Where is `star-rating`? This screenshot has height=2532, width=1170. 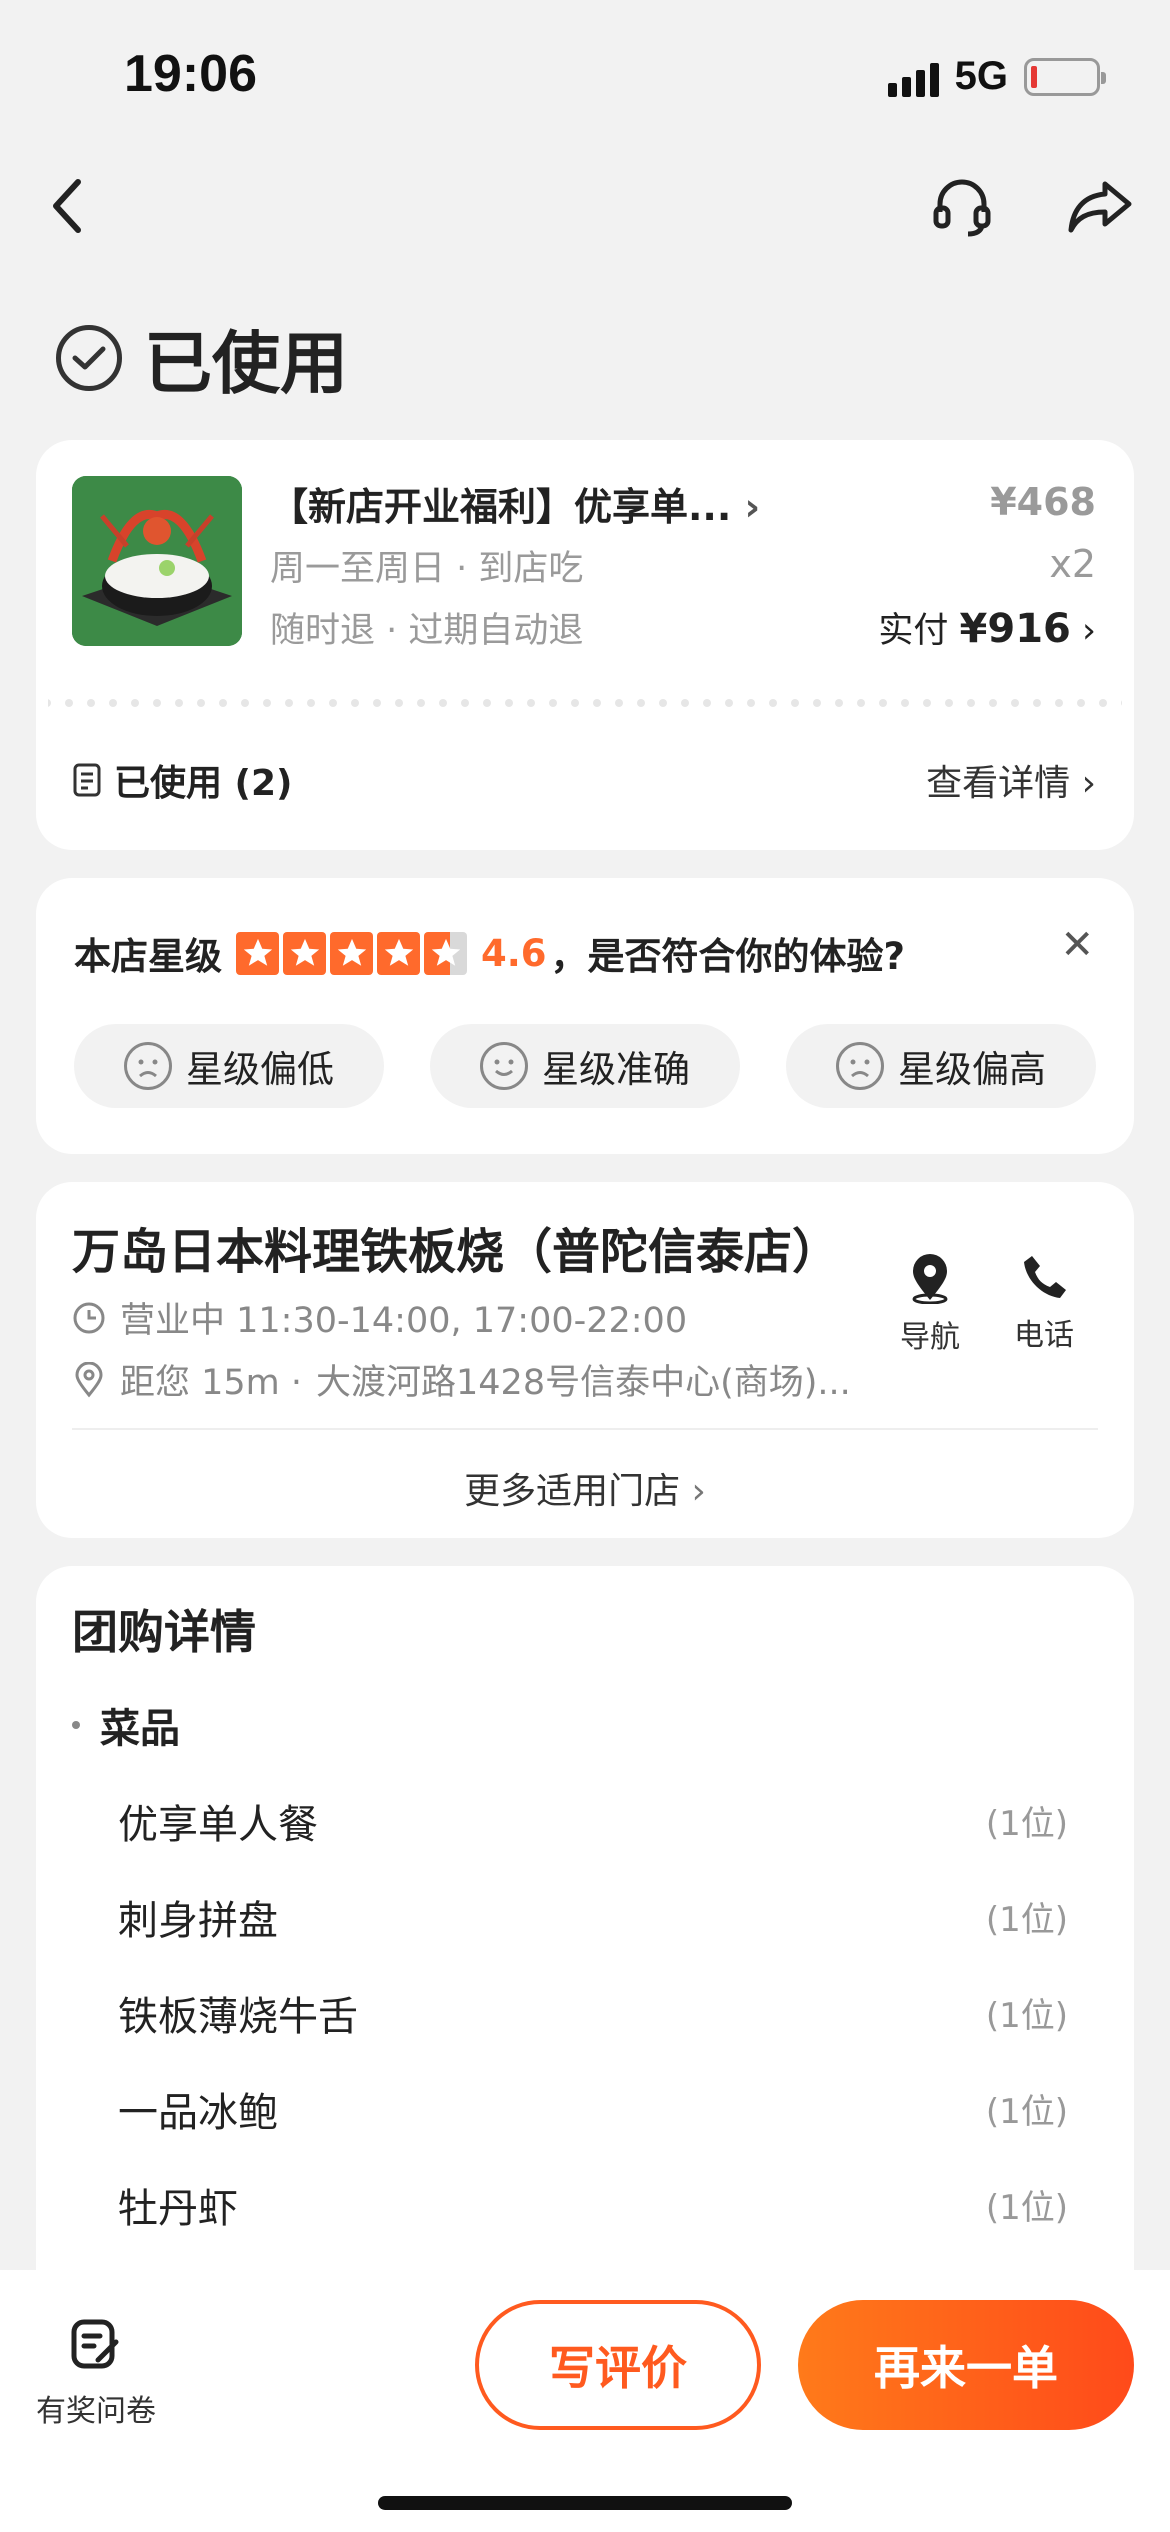
star-rating is located at coordinates (351, 953).